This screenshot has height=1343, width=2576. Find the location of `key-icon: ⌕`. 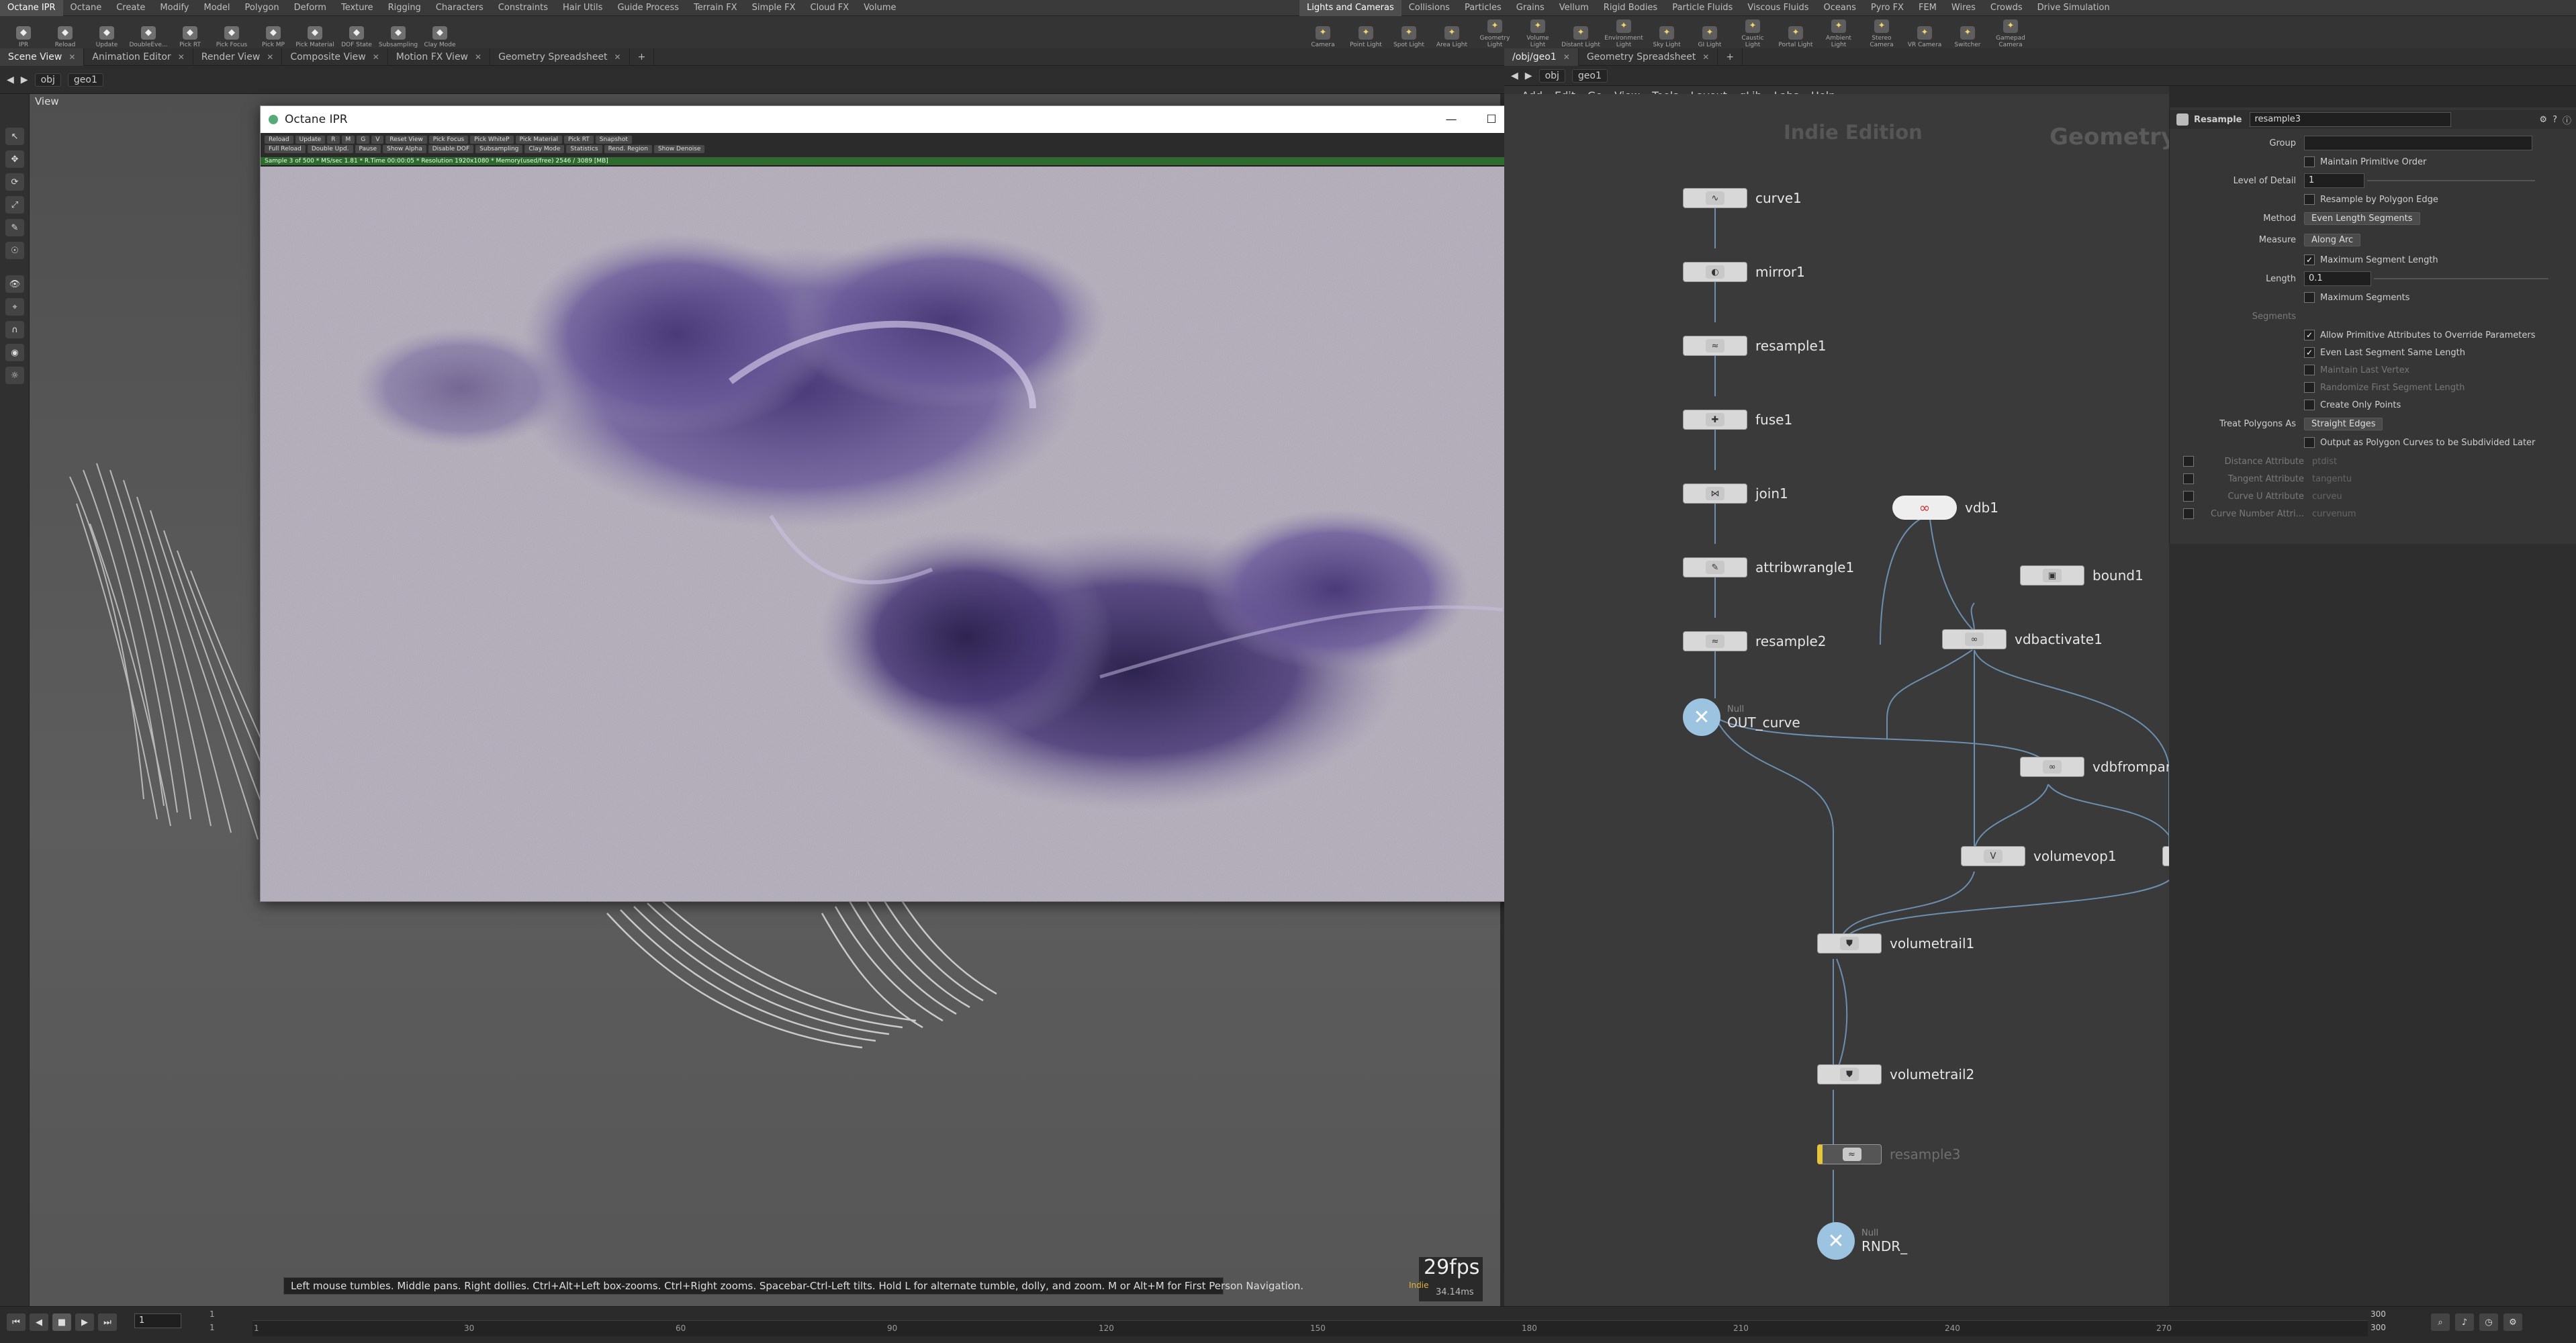

key-icon: ⌕ is located at coordinates (2440, 1322).